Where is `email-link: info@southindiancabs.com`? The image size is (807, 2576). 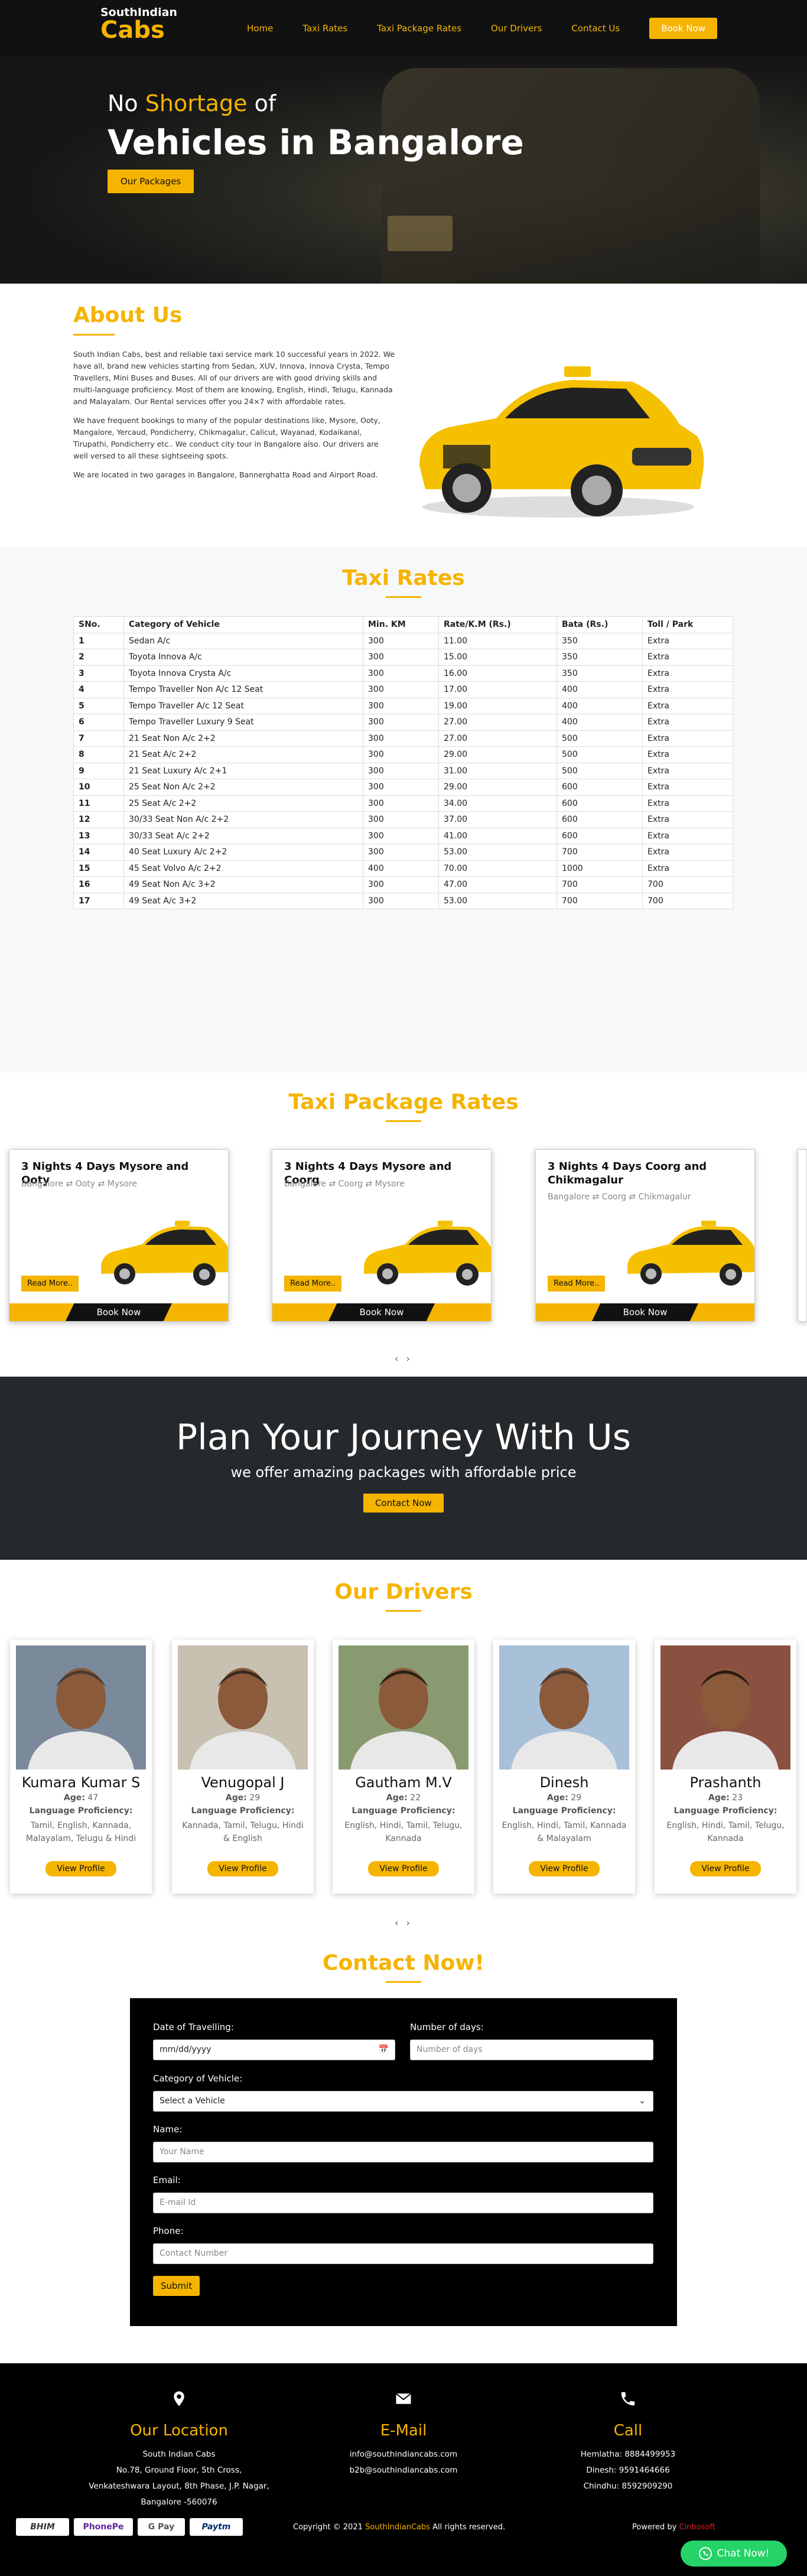
email-link: info@southindiancabs.com is located at coordinates (403, 2455).